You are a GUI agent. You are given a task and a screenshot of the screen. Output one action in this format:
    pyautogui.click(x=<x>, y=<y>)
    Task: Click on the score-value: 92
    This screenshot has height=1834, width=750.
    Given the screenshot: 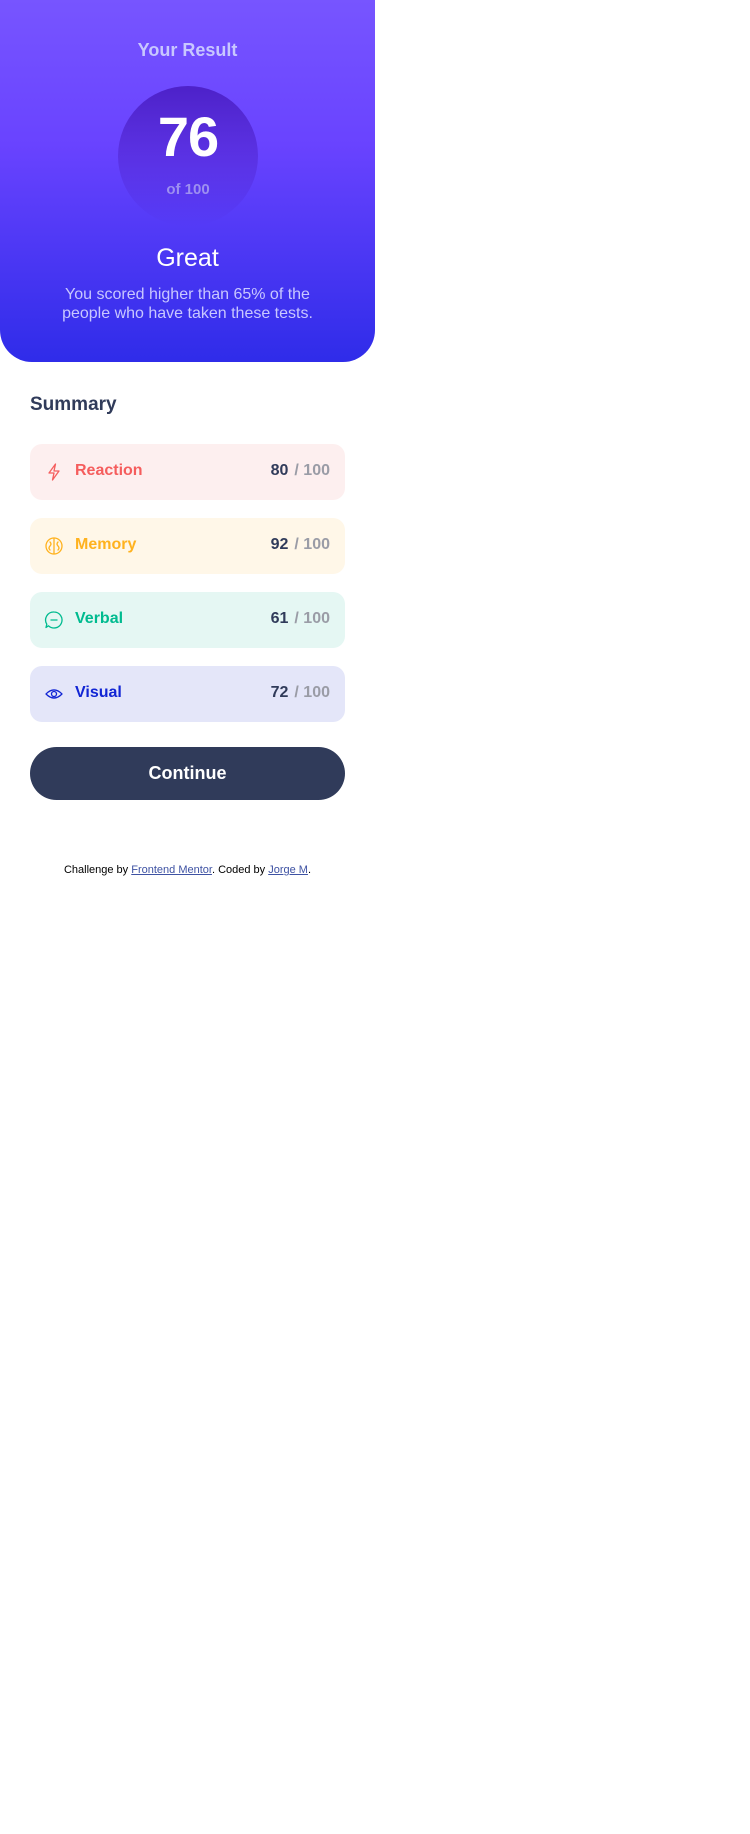 What is the action you would take?
    pyautogui.click(x=279, y=544)
    